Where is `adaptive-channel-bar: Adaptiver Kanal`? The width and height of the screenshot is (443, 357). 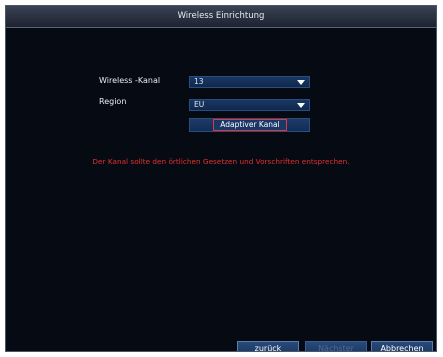 adaptive-channel-bar: Adaptiver Kanal is located at coordinates (249, 125).